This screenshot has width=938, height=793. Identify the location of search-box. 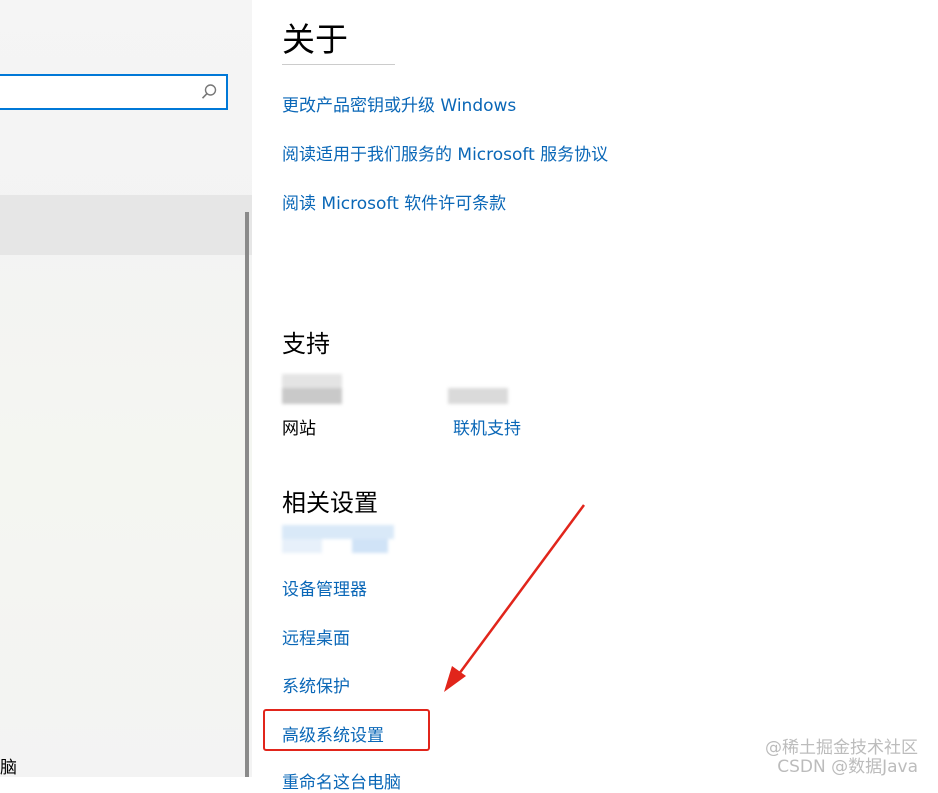
(114, 92).